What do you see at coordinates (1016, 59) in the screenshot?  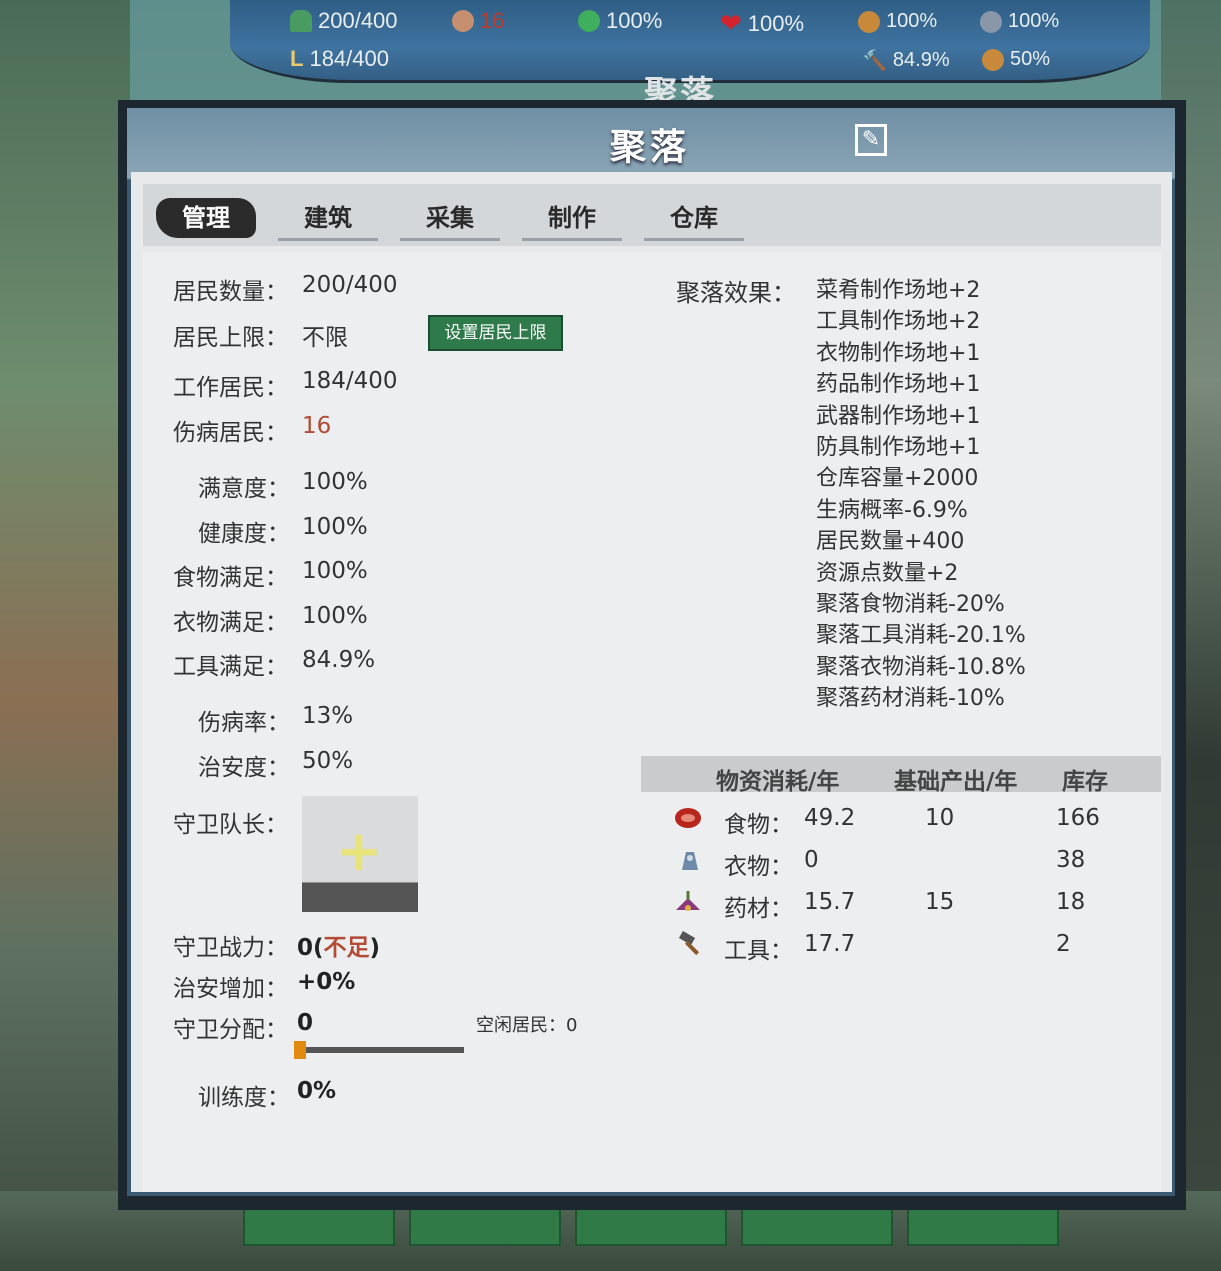 I see `security-stat: 50%` at bounding box center [1016, 59].